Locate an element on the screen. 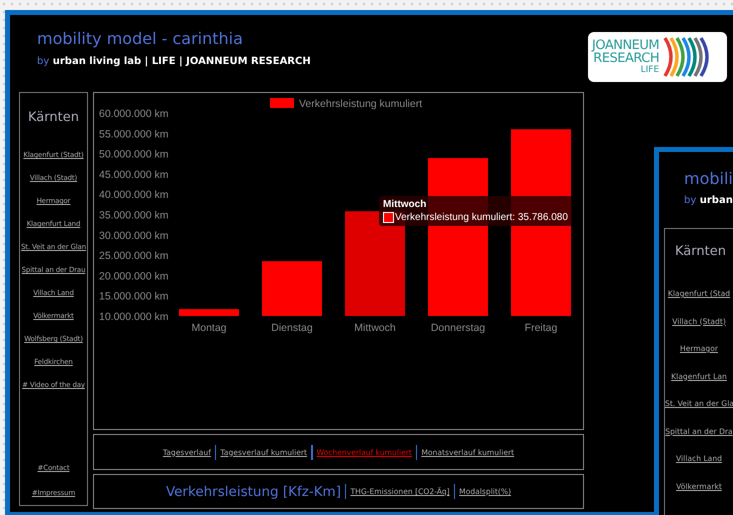  tooltip-swatch is located at coordinates (388, 217).